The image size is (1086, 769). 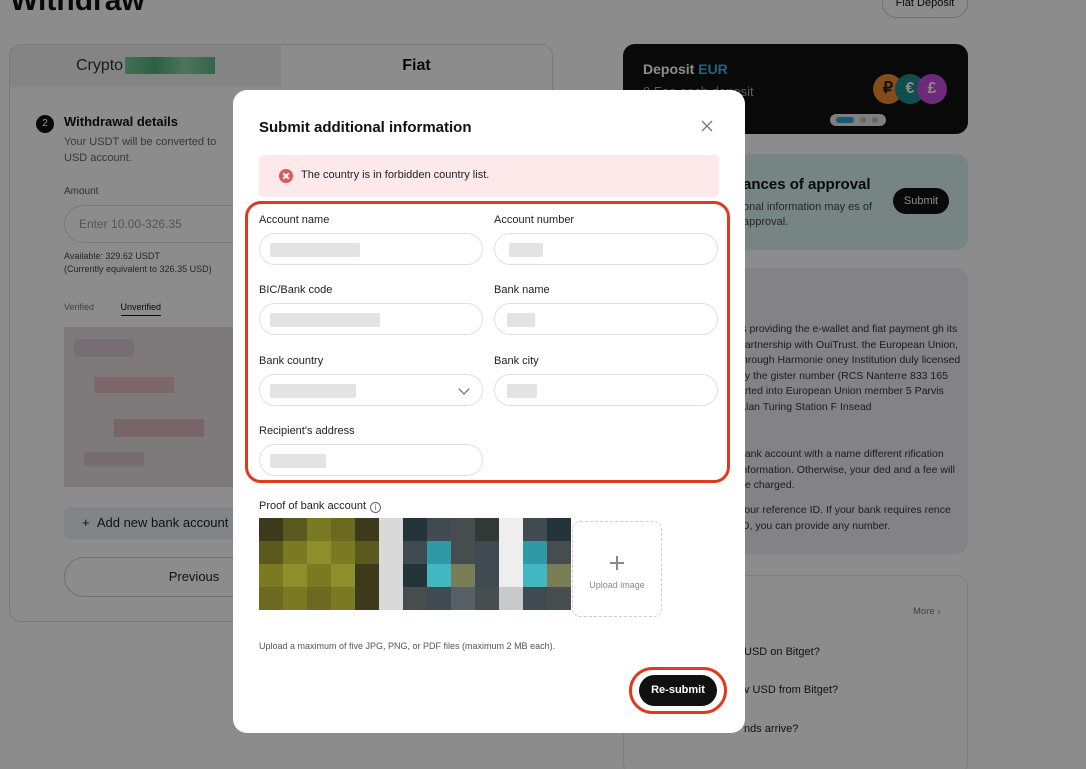 I want to click on recipient-address-label: Recipient's address, so click(x=307, y=431).